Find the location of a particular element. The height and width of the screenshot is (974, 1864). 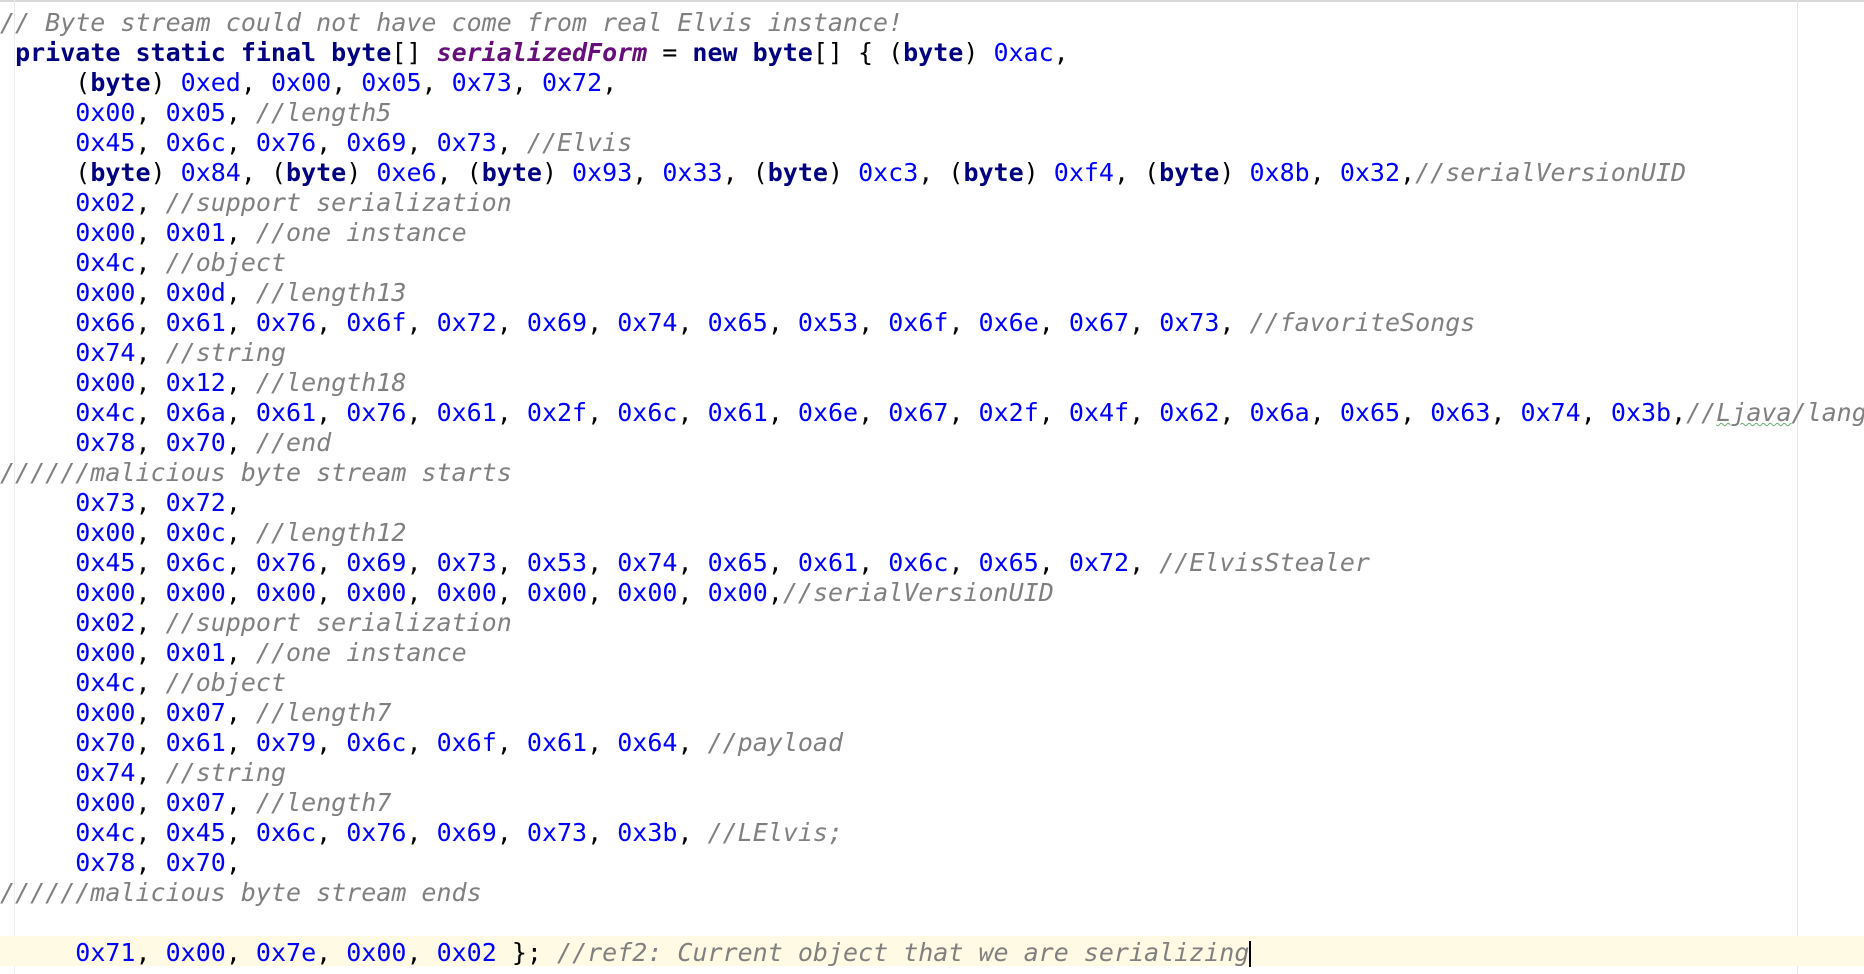

code-line: 0x00, 0x12, //length18 is located at coordinates (932, 383).